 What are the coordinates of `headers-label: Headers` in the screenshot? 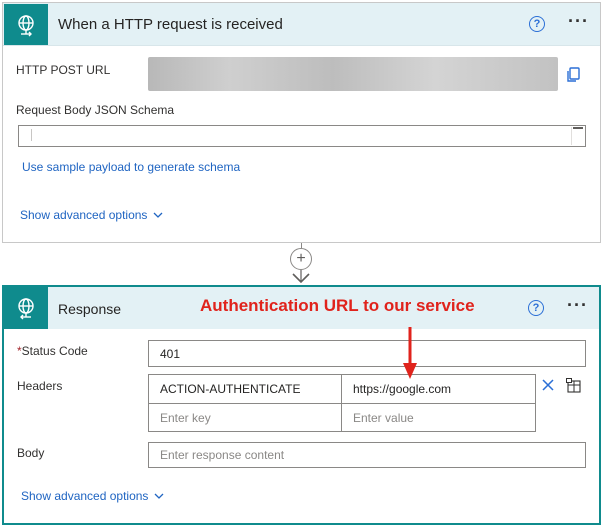 It's located at (40, 386).